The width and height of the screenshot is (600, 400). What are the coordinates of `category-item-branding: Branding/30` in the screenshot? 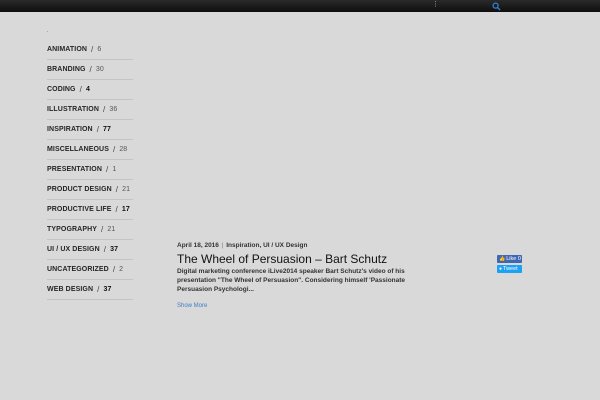 It's located at (90, 70).